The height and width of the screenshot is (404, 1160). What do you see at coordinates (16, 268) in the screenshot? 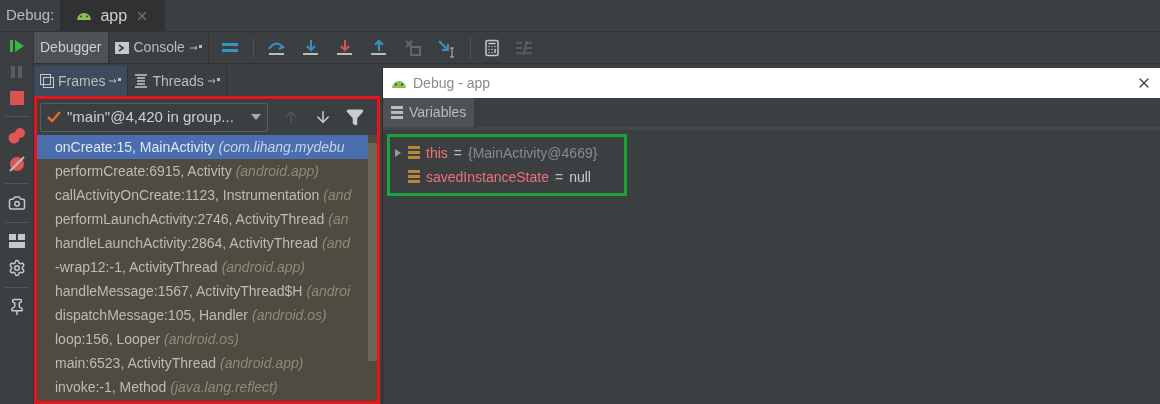
I see `settings-icon` at bounding box center [16, 268].